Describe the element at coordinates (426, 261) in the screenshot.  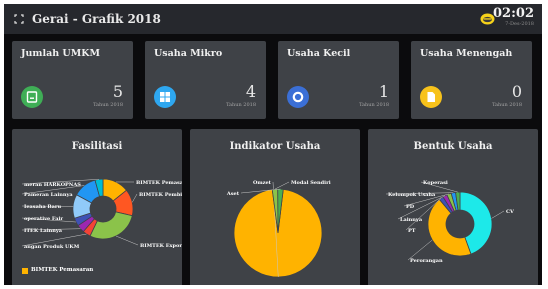
I see `slice-label: Perorangan` at that location.